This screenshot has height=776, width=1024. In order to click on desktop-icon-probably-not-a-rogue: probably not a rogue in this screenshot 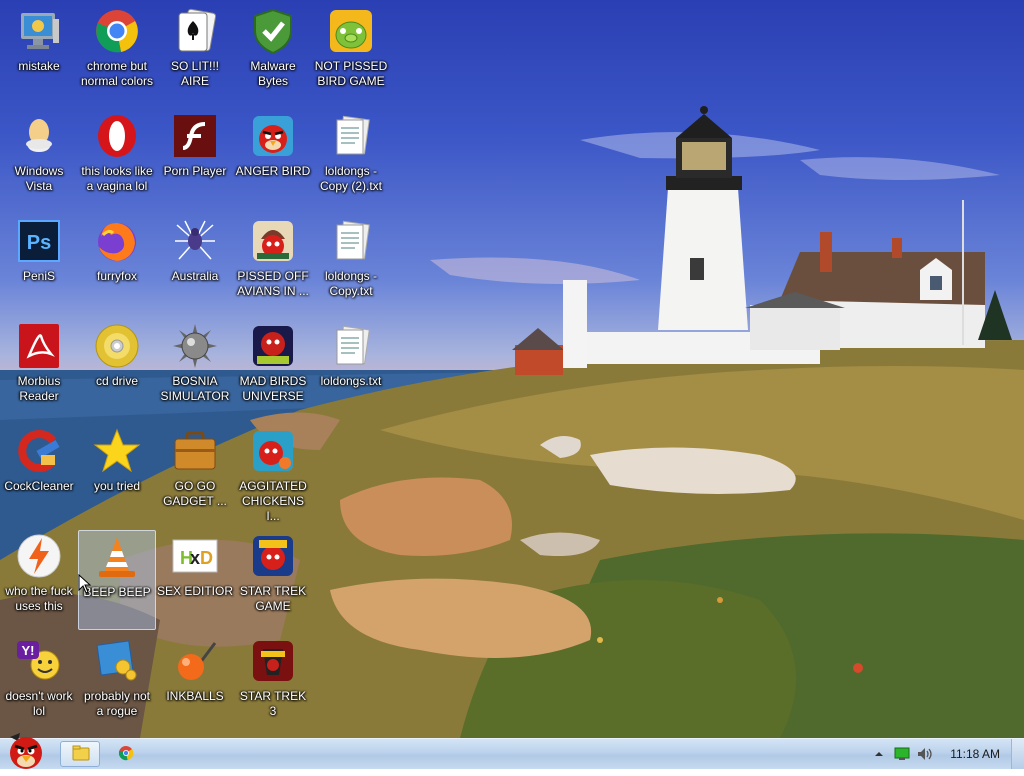, I will do `click(117, 685)`.